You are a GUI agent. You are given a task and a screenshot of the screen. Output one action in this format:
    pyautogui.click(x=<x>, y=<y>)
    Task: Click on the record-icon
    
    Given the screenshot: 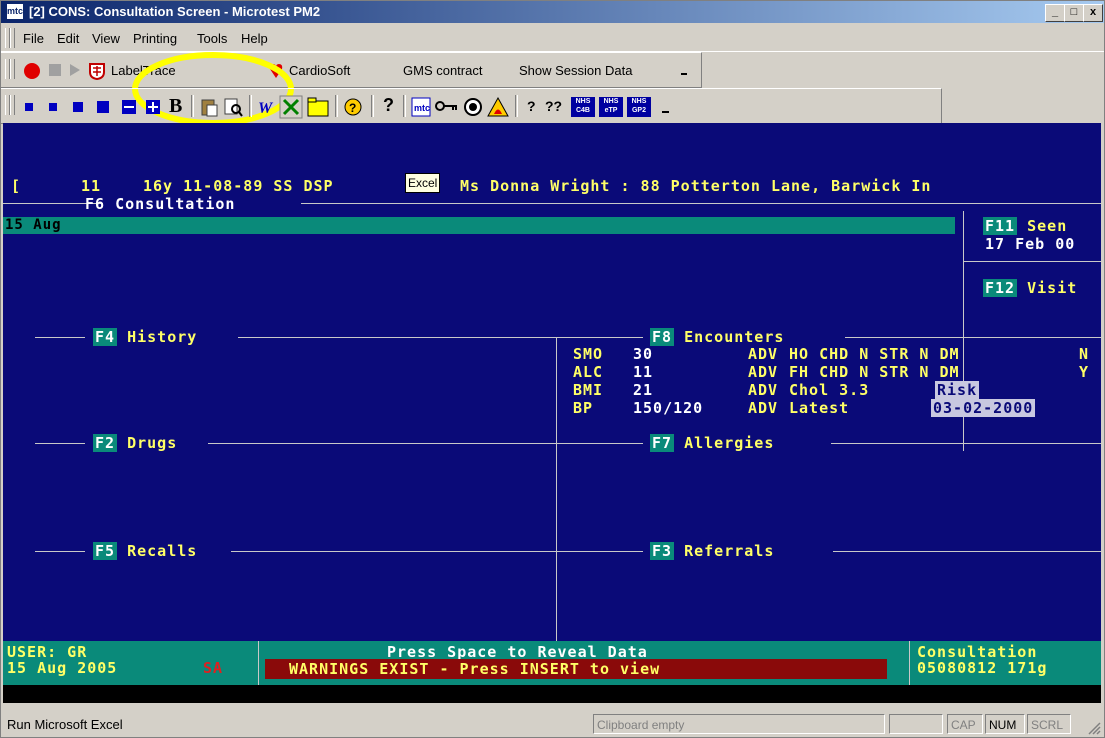 What is the action you would take?
    pyautogui.click(x=32, y=71)
    